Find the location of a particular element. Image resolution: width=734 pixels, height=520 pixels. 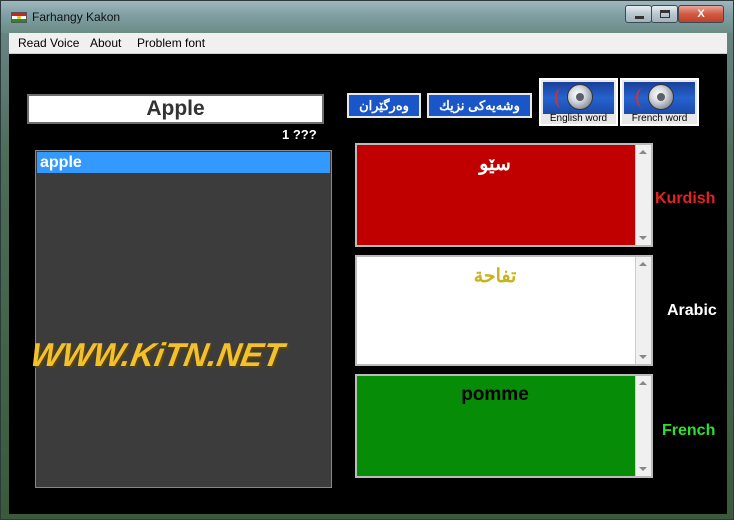

window-title: Farhangy Kakon is located at coordinates (76, 17).